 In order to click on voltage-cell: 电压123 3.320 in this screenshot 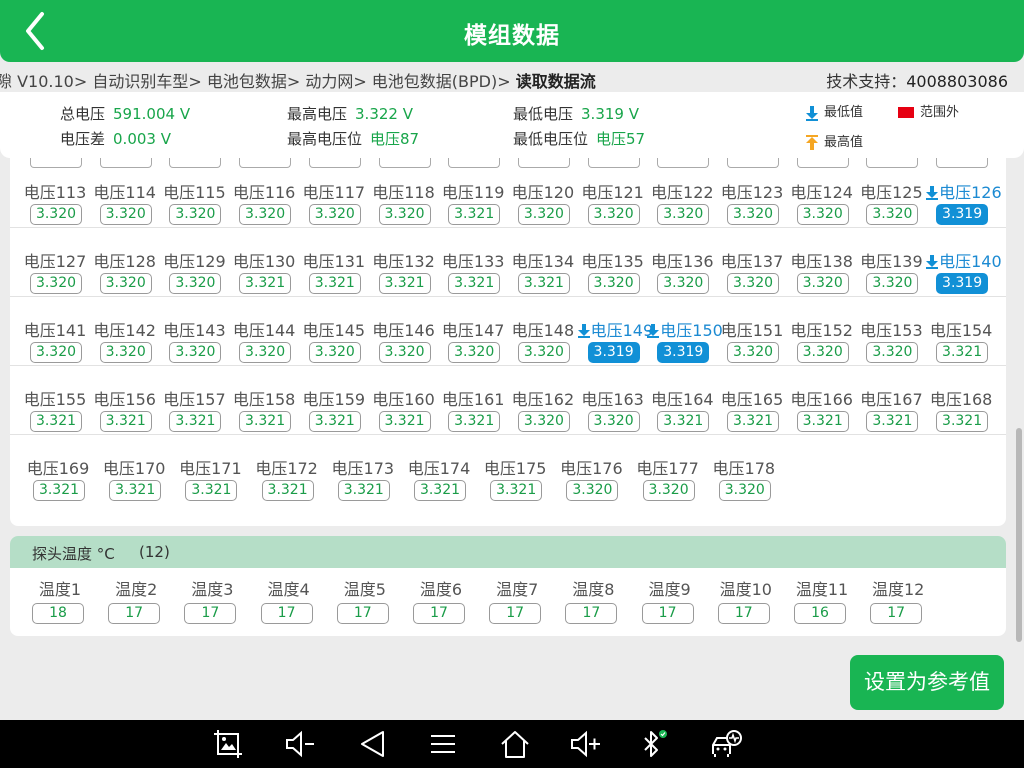, I will do `click(752, 193)`.